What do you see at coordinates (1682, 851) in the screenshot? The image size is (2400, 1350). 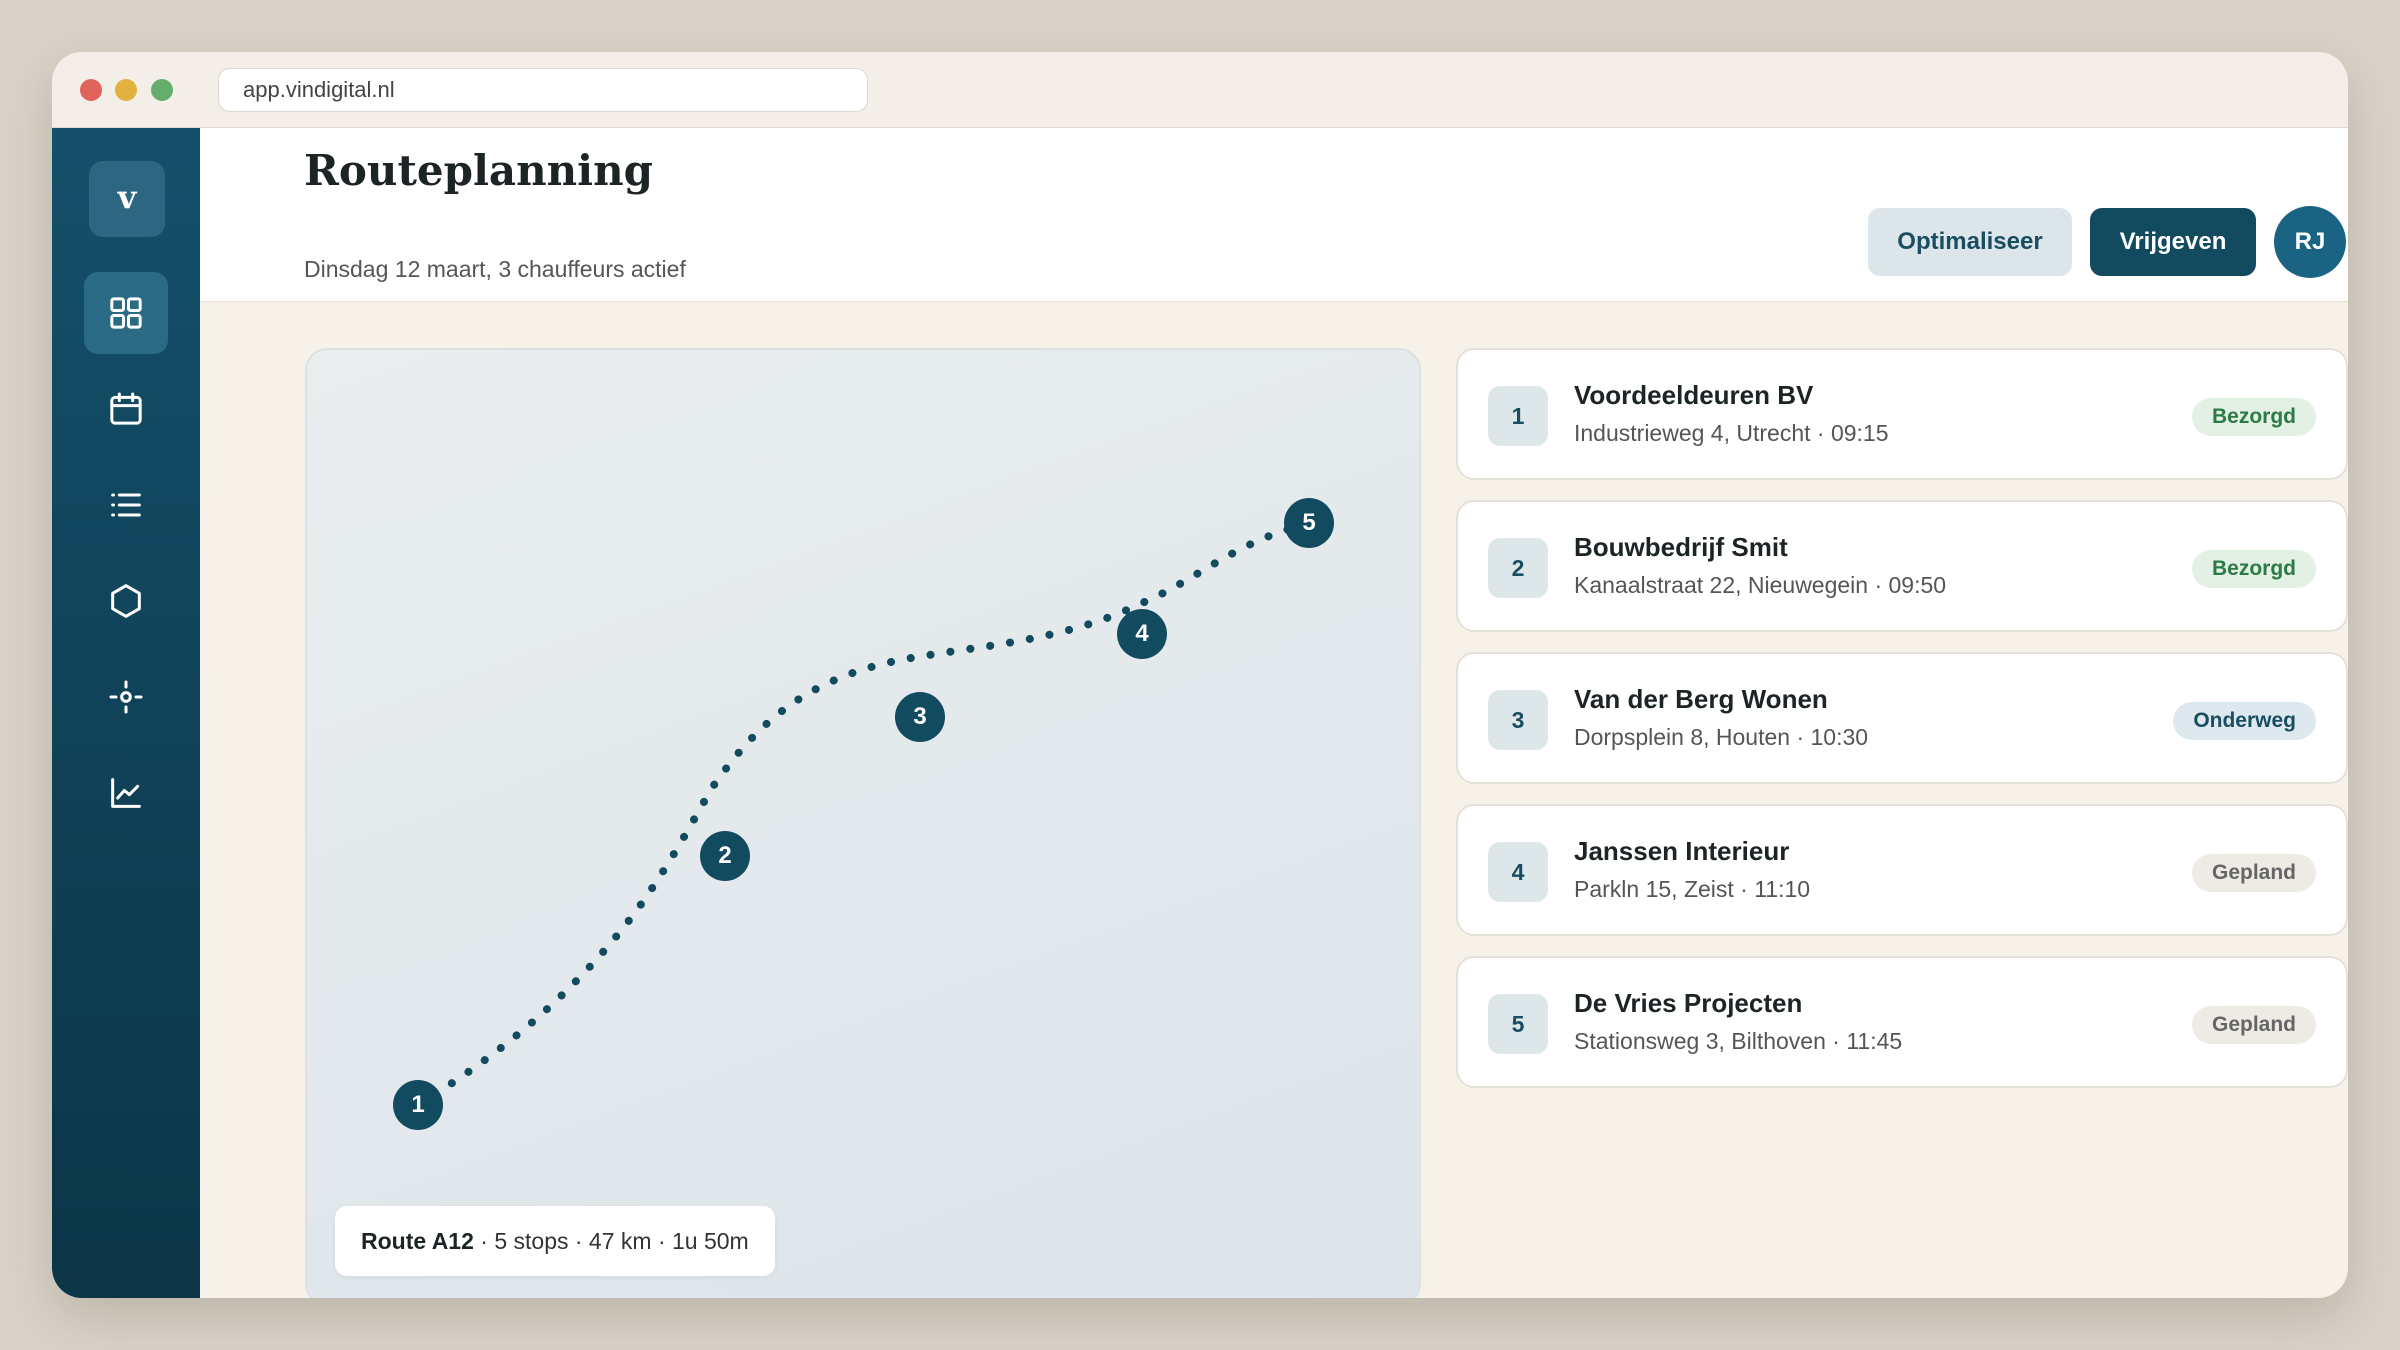 I see `stop-name: Janssen Interieur` at bounding box center [1682, 851].